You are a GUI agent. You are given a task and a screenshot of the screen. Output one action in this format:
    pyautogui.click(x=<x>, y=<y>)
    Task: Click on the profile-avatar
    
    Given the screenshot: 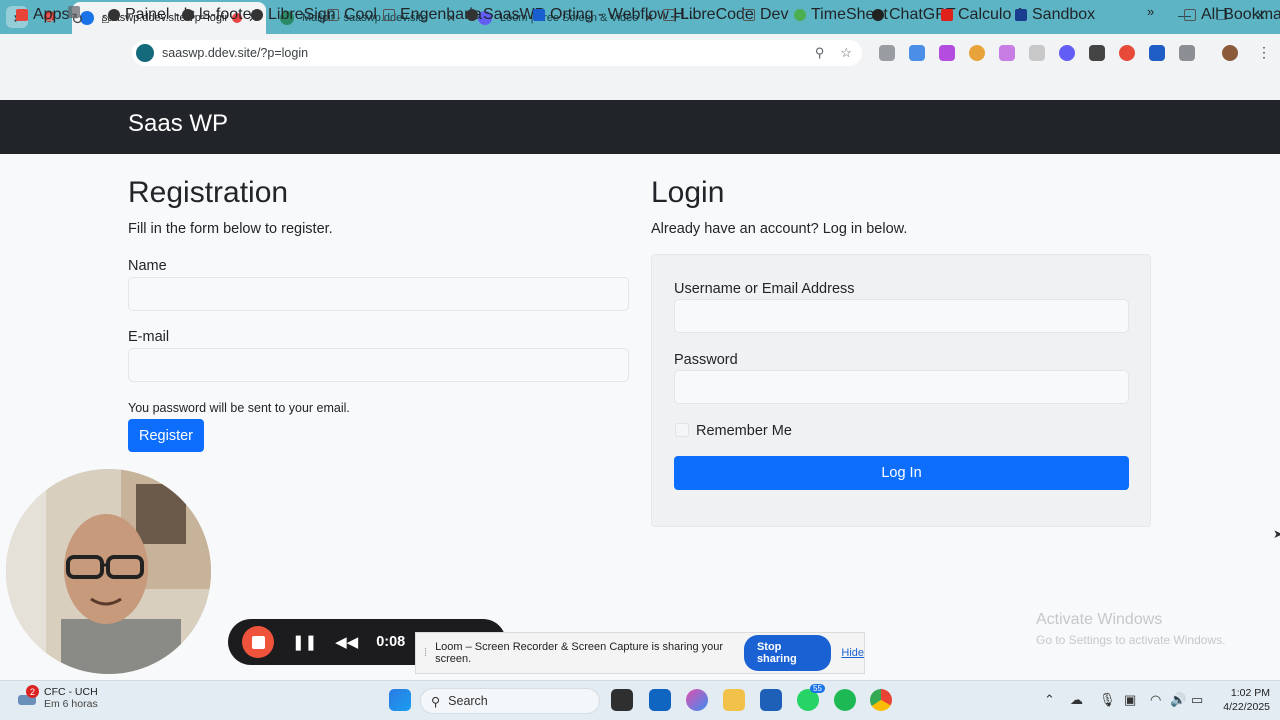 What is the action you would take?
    pyautogui.click(x=1230, y=53)
    